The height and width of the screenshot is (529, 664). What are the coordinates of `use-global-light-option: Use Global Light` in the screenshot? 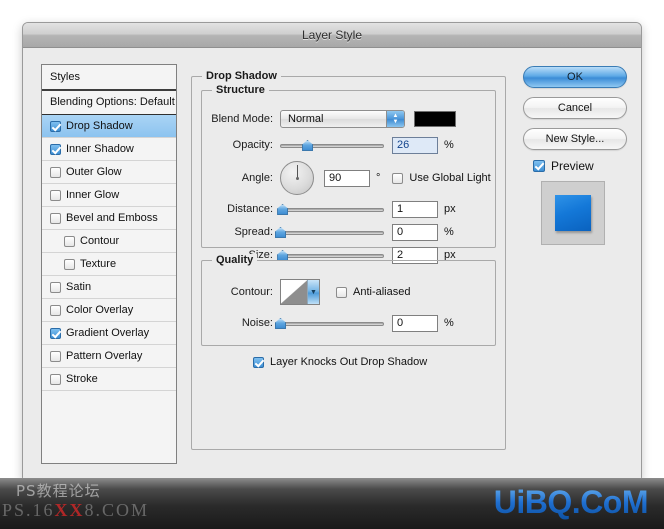 It's located at (441, 178).